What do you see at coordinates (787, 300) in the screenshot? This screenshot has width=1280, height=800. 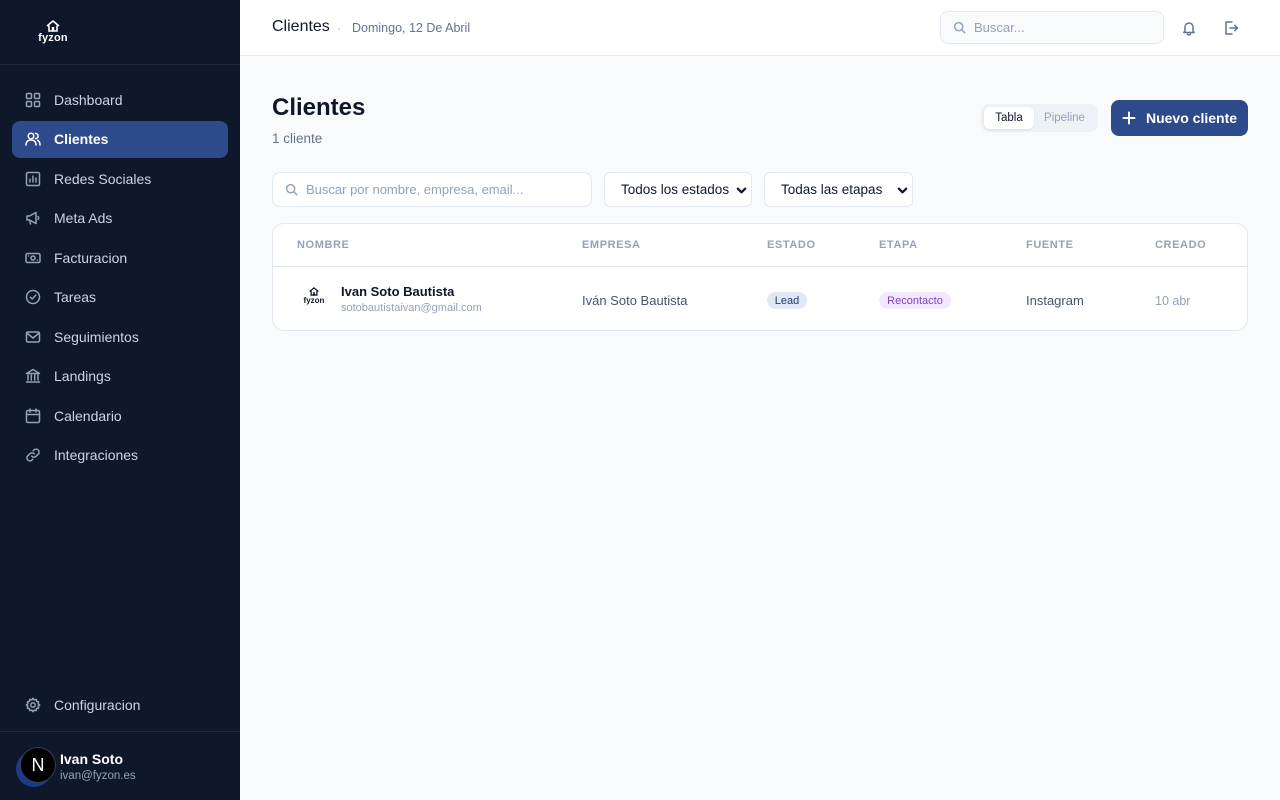 I see `status-badge: Lead` at bounding box center [787, 300].